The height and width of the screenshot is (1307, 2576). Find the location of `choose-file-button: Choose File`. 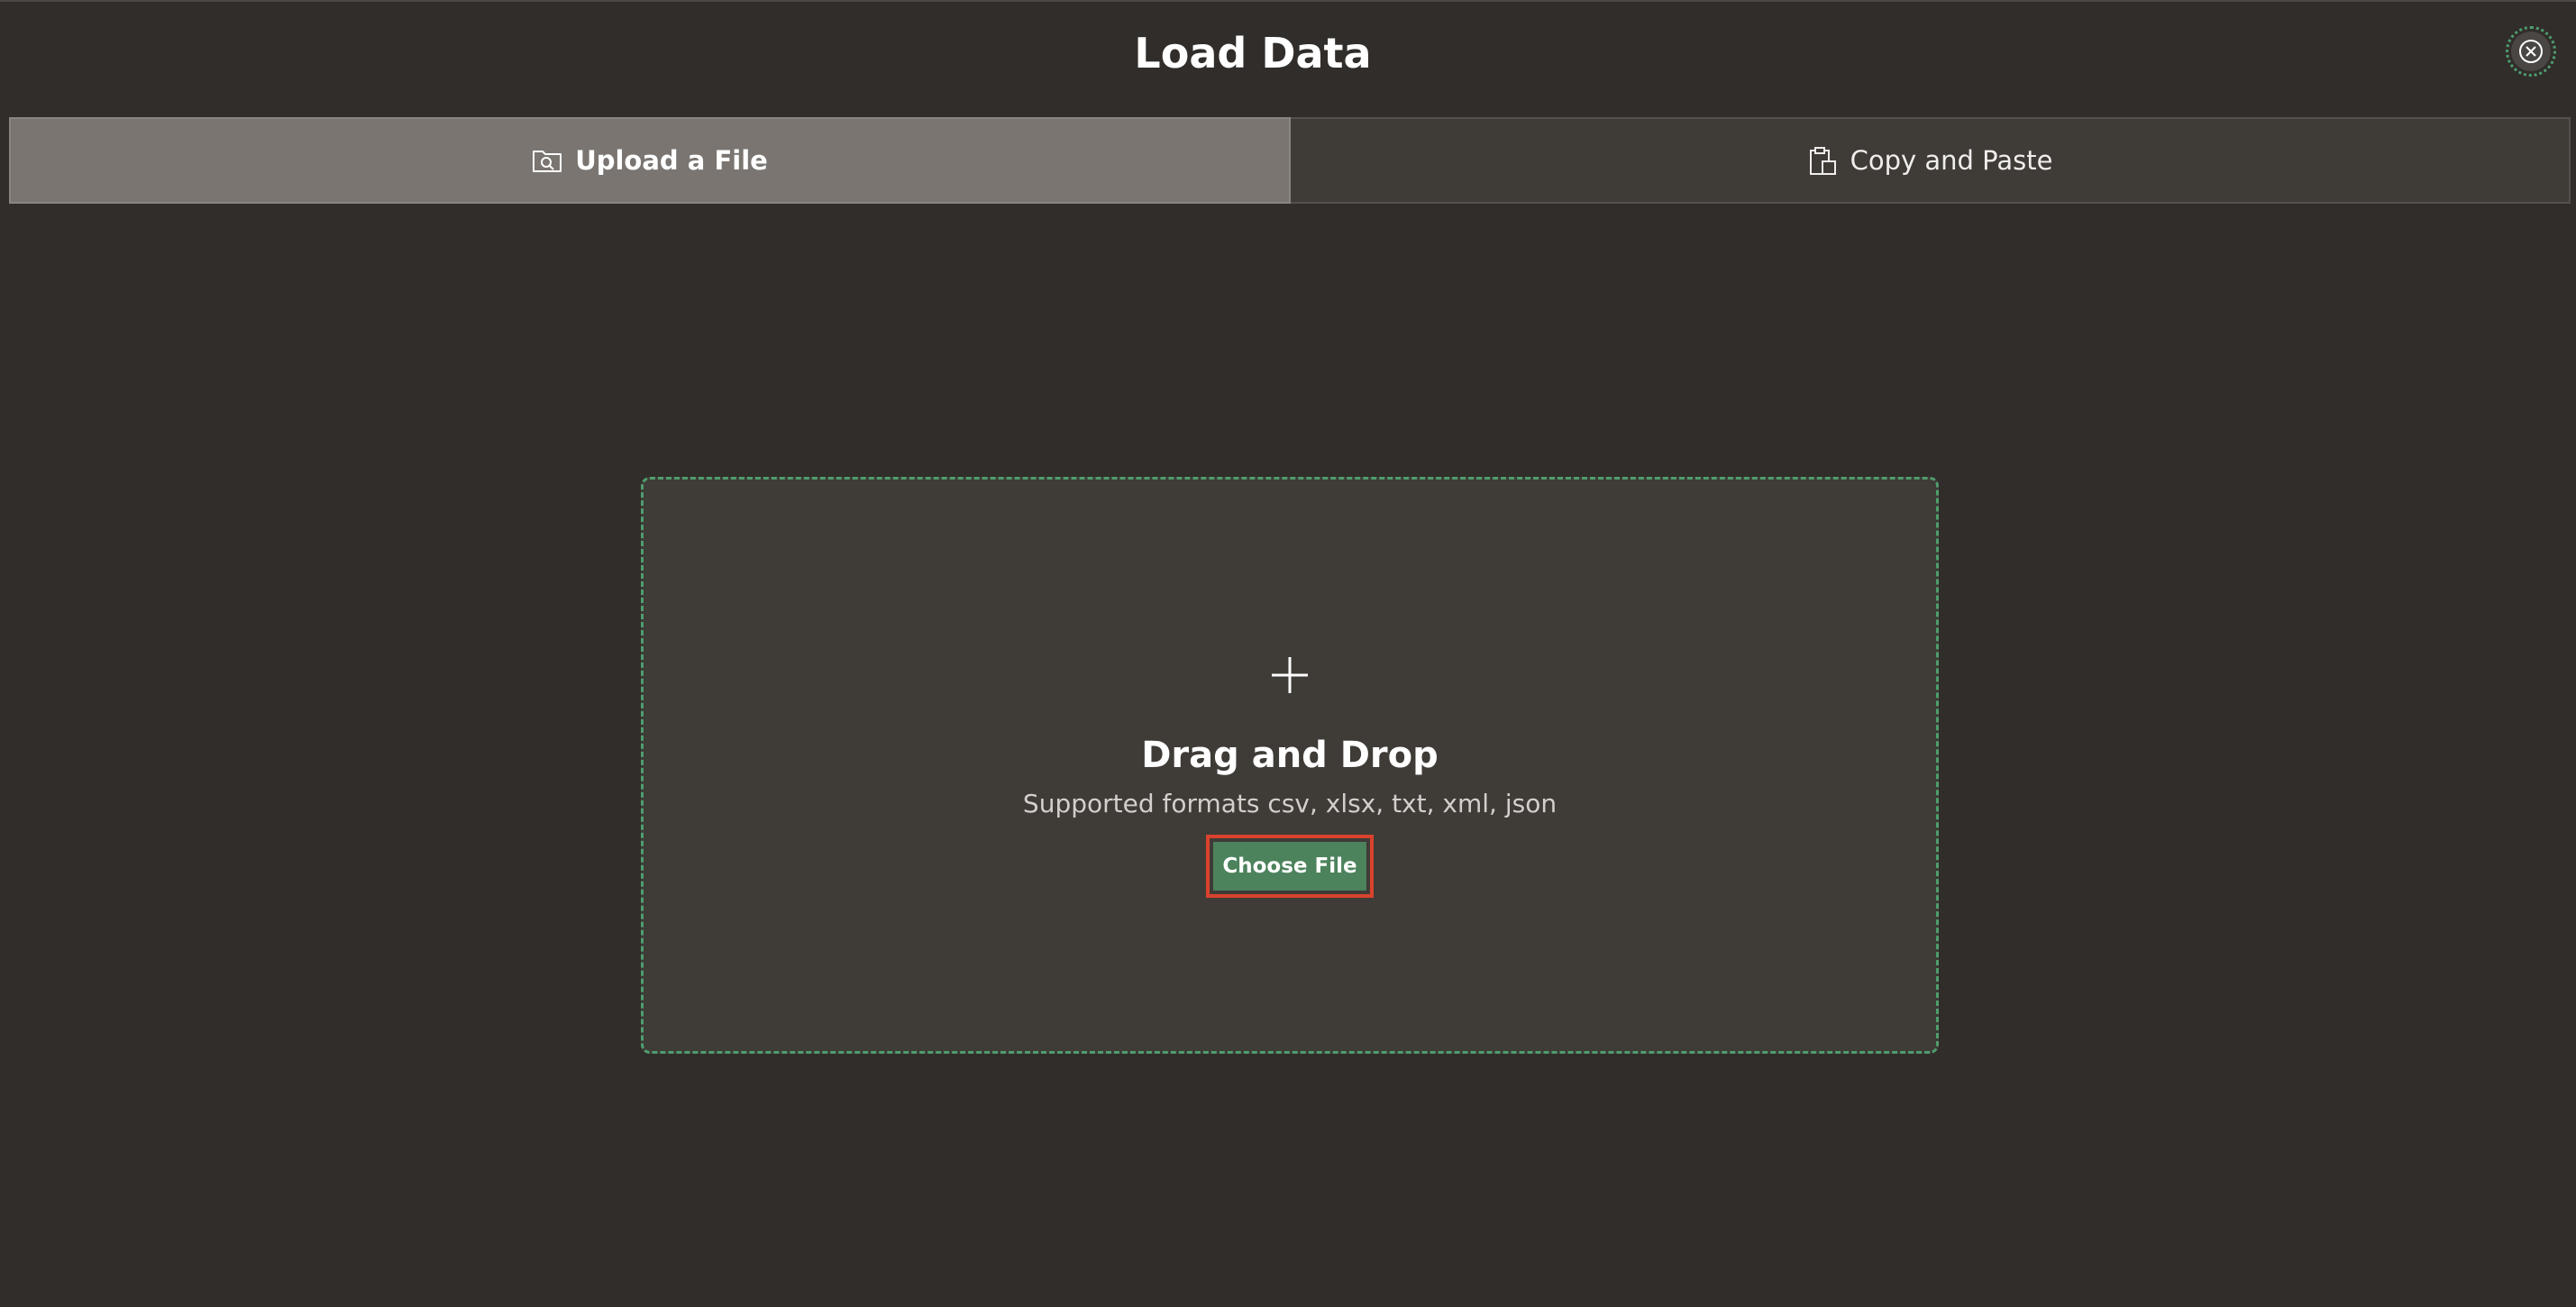

choose-file-button: Choose File is located at coordinates (1289, 867).